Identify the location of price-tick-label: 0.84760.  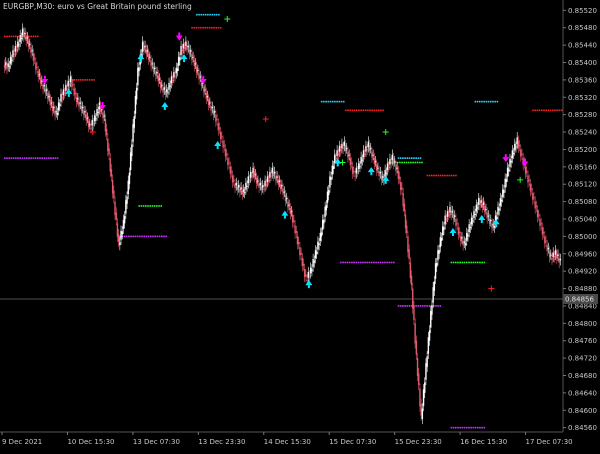
(582, 341).